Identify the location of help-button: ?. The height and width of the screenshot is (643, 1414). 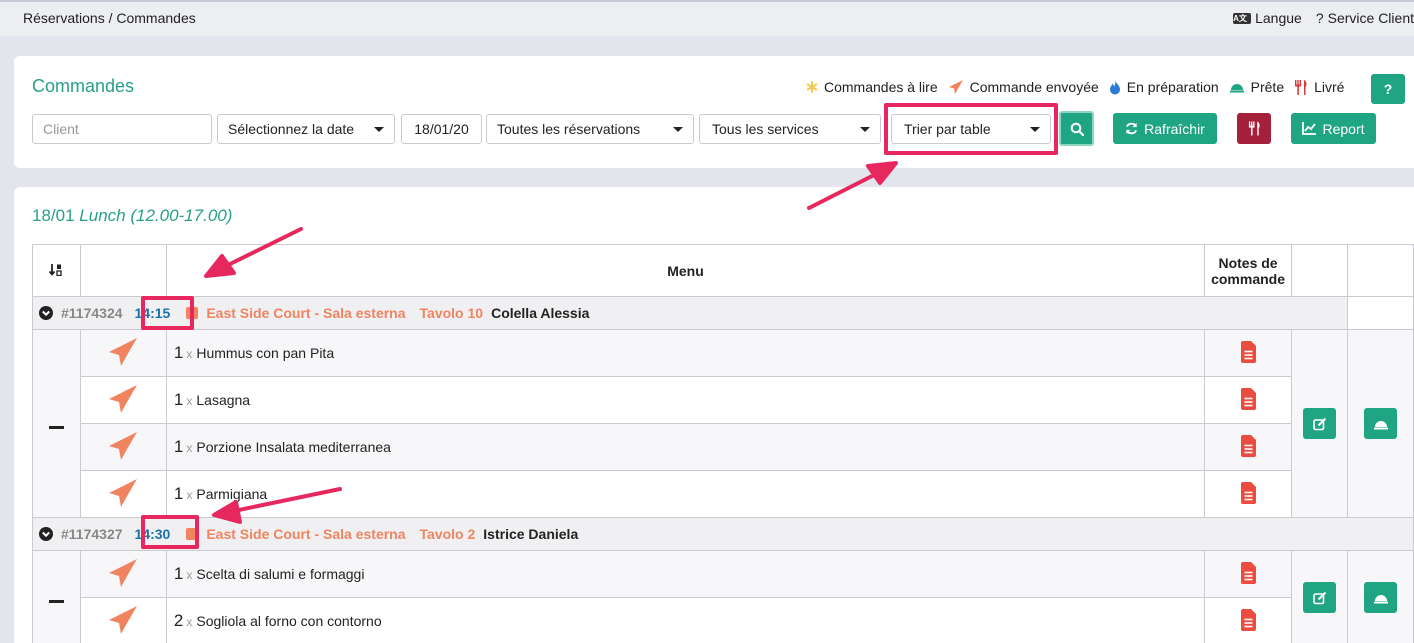
(1388, 89).